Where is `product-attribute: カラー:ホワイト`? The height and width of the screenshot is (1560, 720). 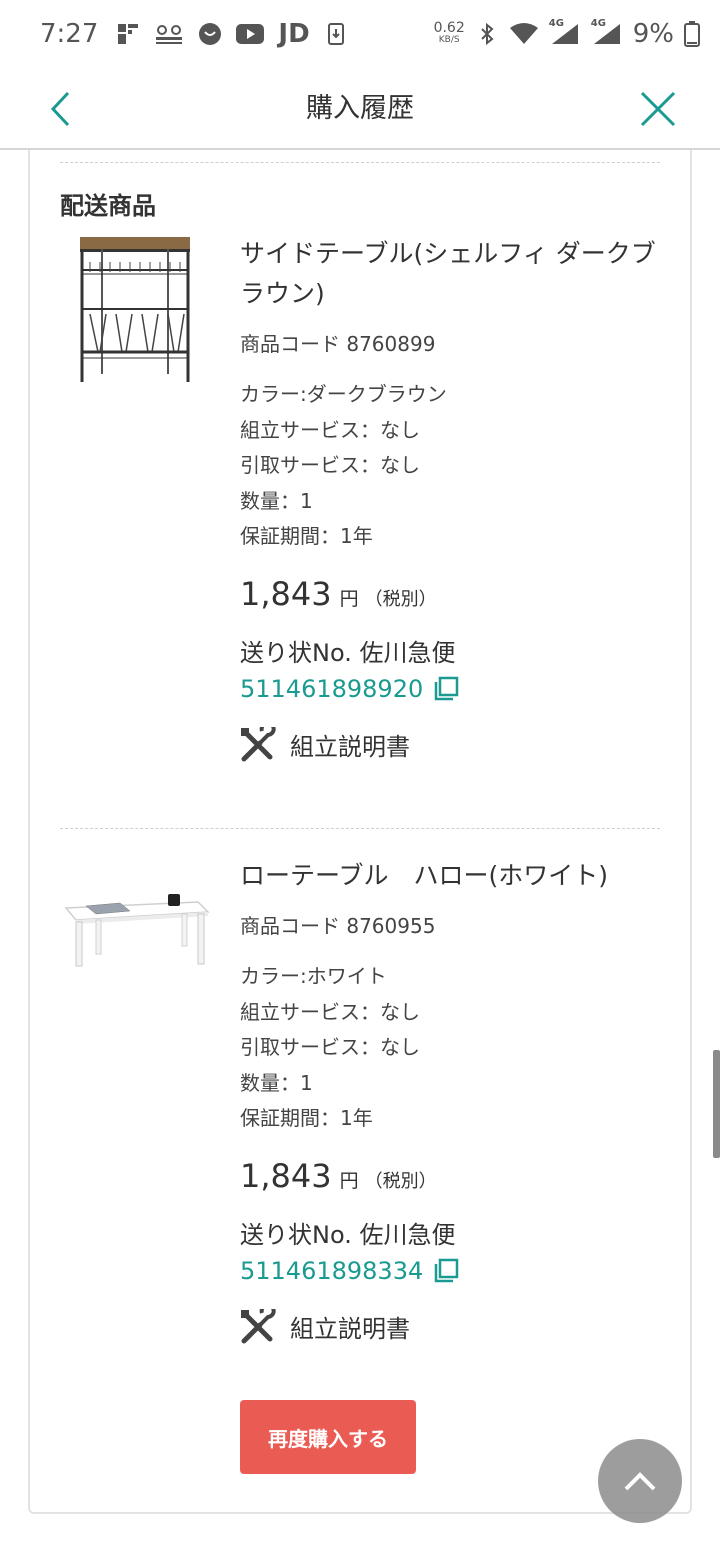 product-attribute: カラー:ホワイト is located at coordinates (313, 976).